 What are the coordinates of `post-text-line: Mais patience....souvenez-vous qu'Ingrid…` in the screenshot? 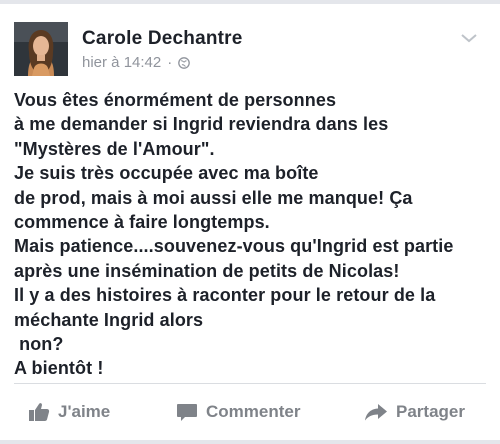 It's located at (234, 246).